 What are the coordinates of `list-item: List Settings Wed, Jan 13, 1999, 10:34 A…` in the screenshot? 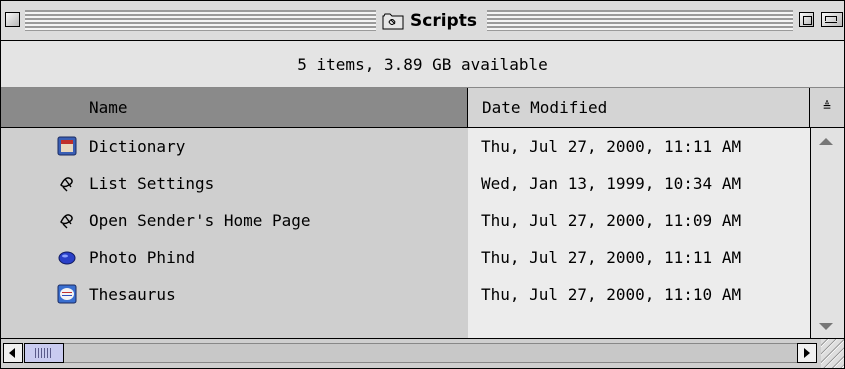 It's located at (405, 183).